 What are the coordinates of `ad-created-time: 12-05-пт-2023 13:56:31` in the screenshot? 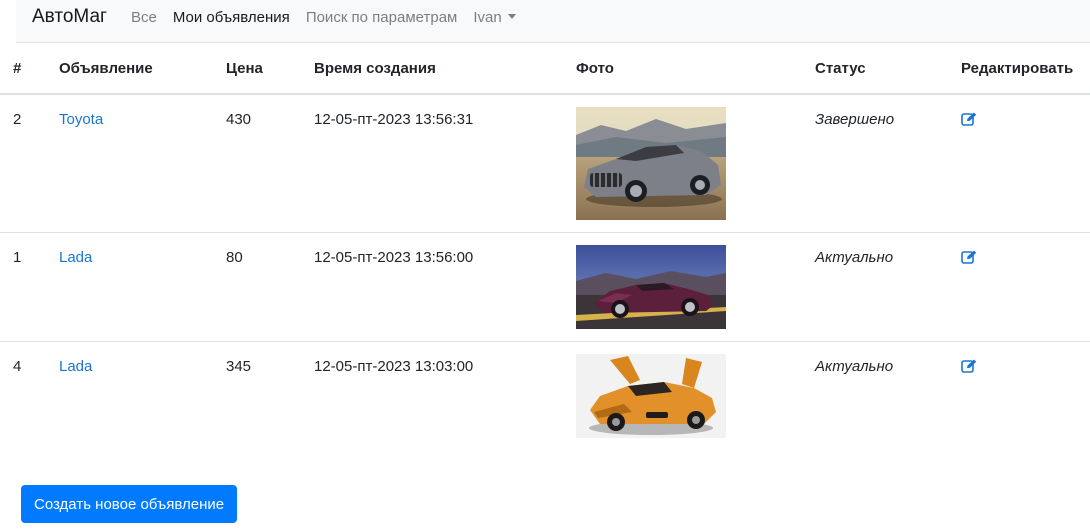 It's located at (394, 119).